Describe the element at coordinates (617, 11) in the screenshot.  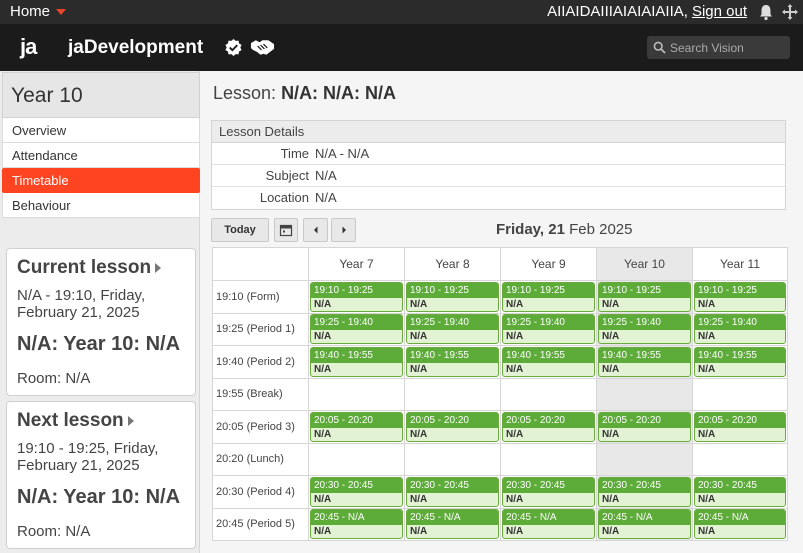
I see `user-name: AIIAIDAIIIAIAIAIAIIA,` at that location.